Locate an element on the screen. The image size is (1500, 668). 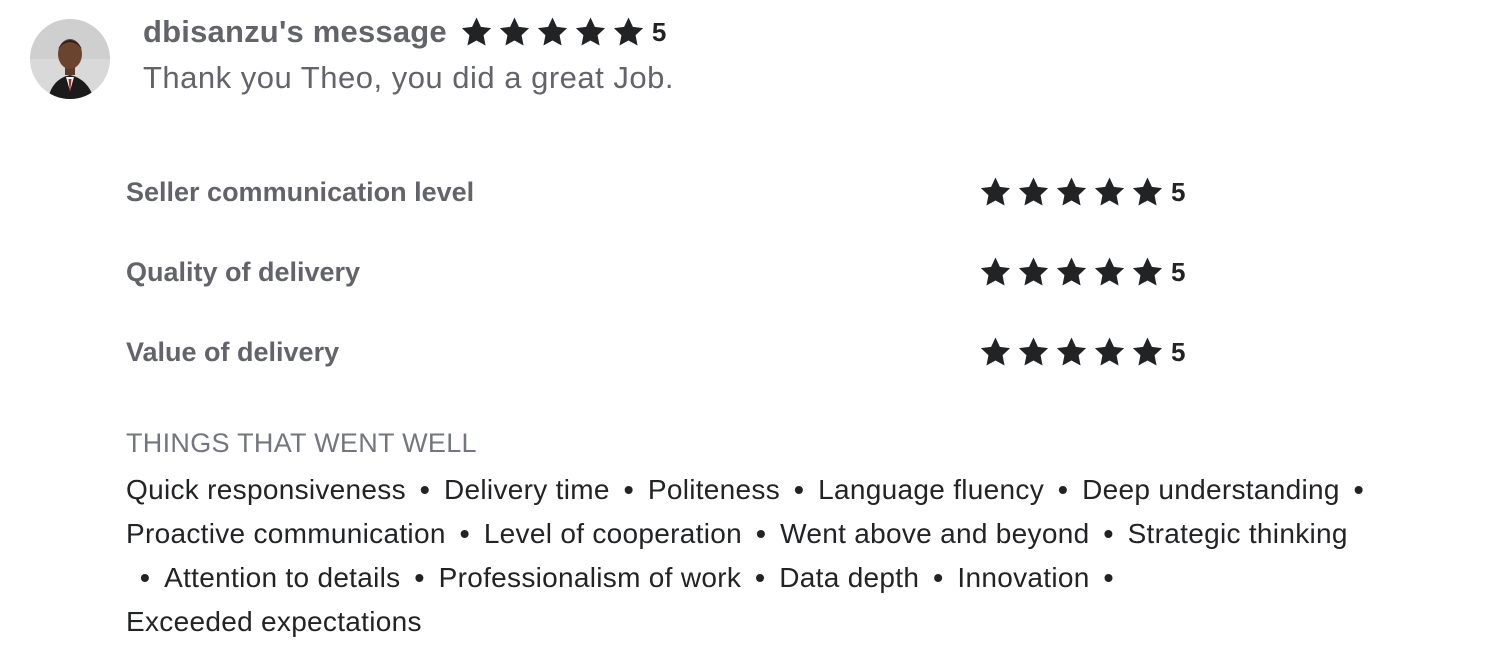
tag-item: Data depth is located at coordinates (849, 577).